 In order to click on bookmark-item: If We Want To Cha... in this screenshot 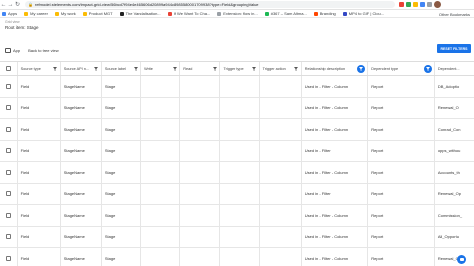, I will do `click(188, 13)`.